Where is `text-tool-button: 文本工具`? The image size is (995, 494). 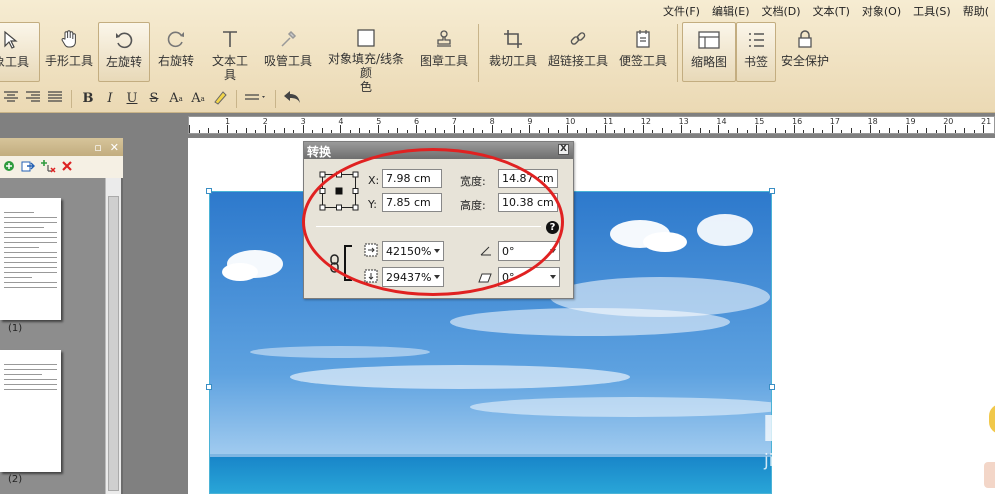 text-tool-button: 文本工具 is located at coordinates (230, 52).